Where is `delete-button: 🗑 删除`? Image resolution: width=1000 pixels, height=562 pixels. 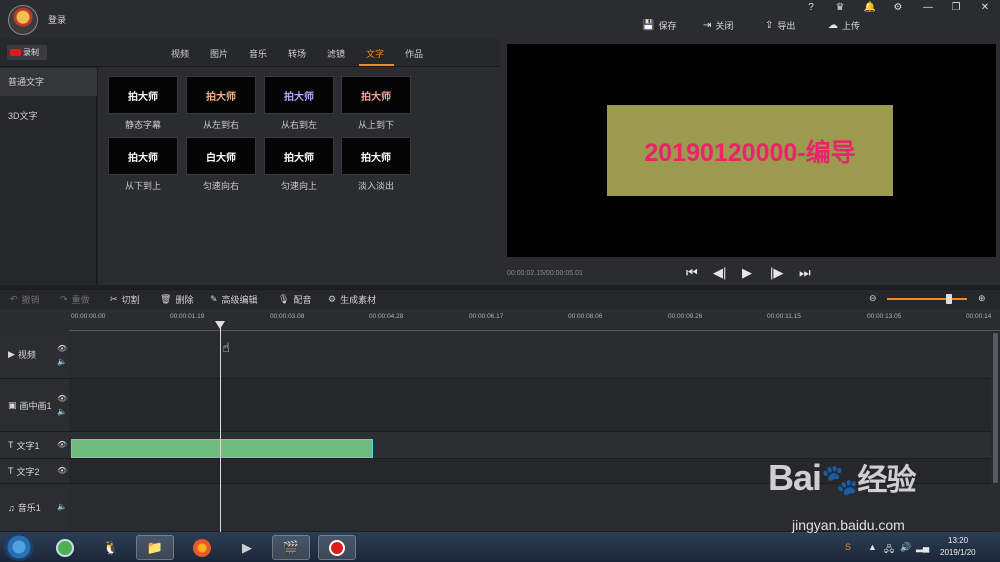
delete-button: 🗑 删除 is located at coordinates (176, 299).